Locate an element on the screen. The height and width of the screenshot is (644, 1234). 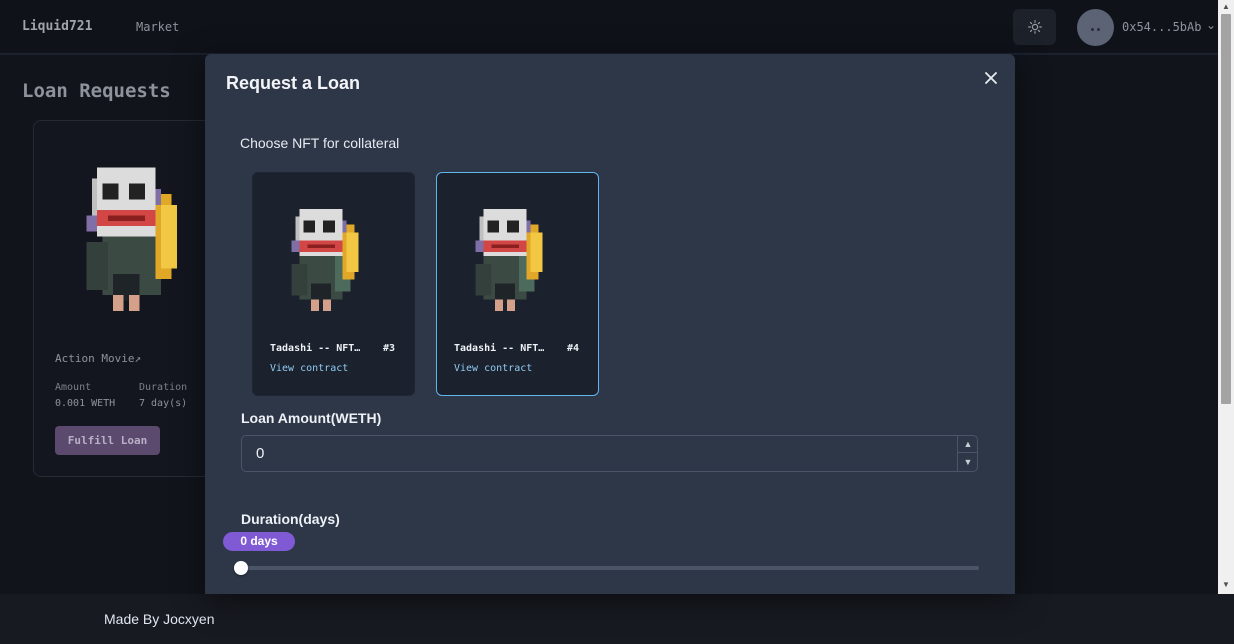
decrement-icon: ▼ is located at coordinates (968, 461).